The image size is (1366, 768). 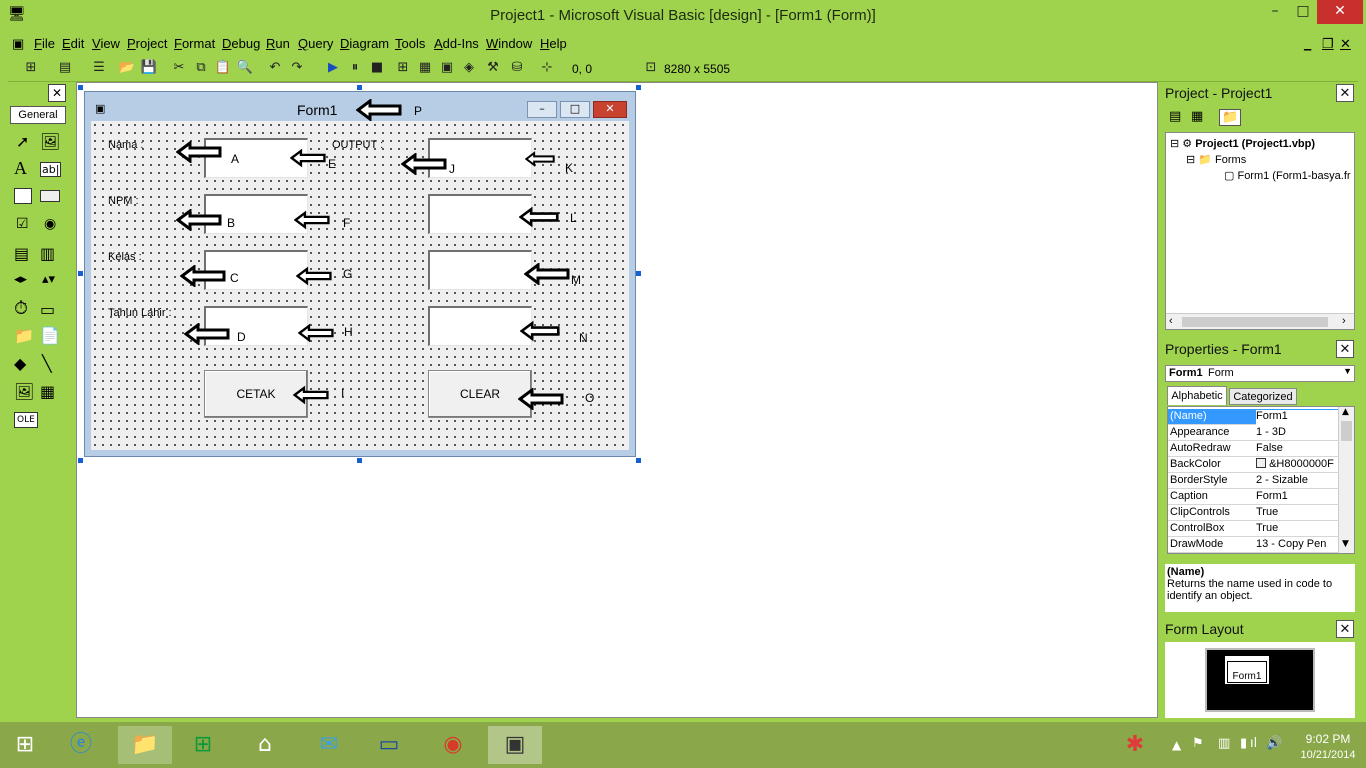 What do you see at coordinates (48, 279) in the screenshot?
I see `vscrollbar-icon: ▴▾` at bounding box center [48, 279].